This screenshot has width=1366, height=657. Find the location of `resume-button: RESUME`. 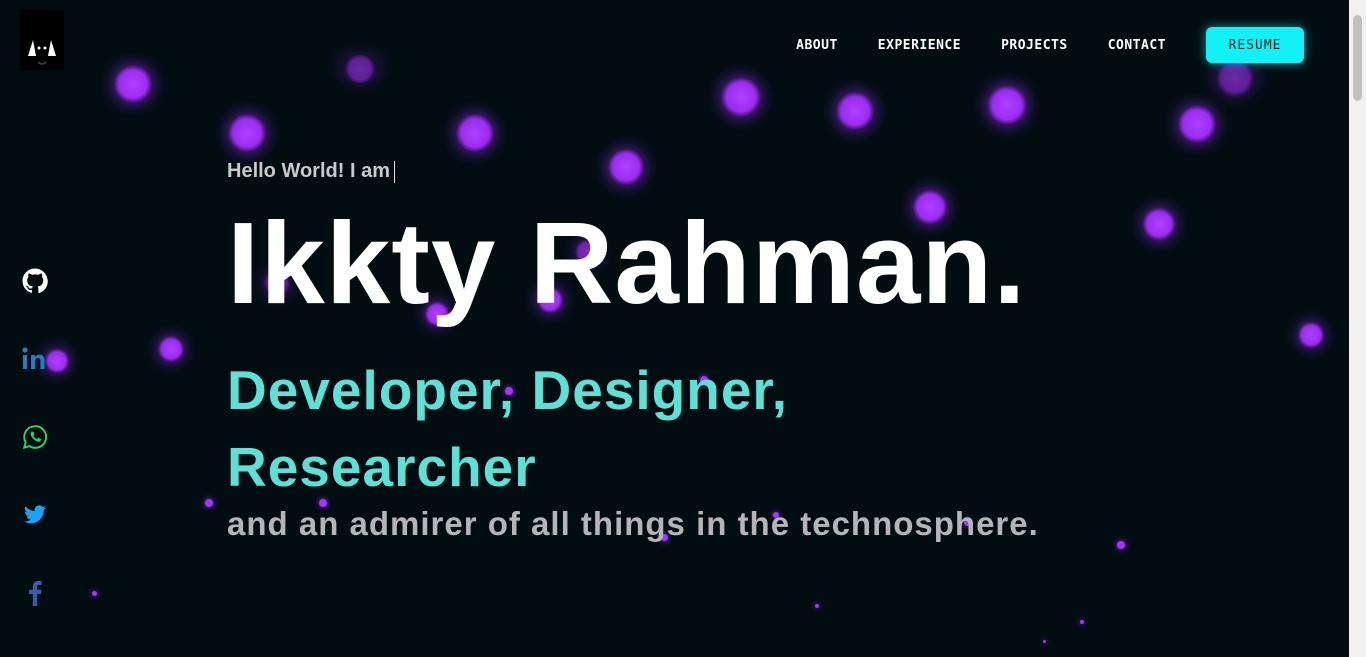

resume-button: RESUME is located at coordinates (1255, 45).